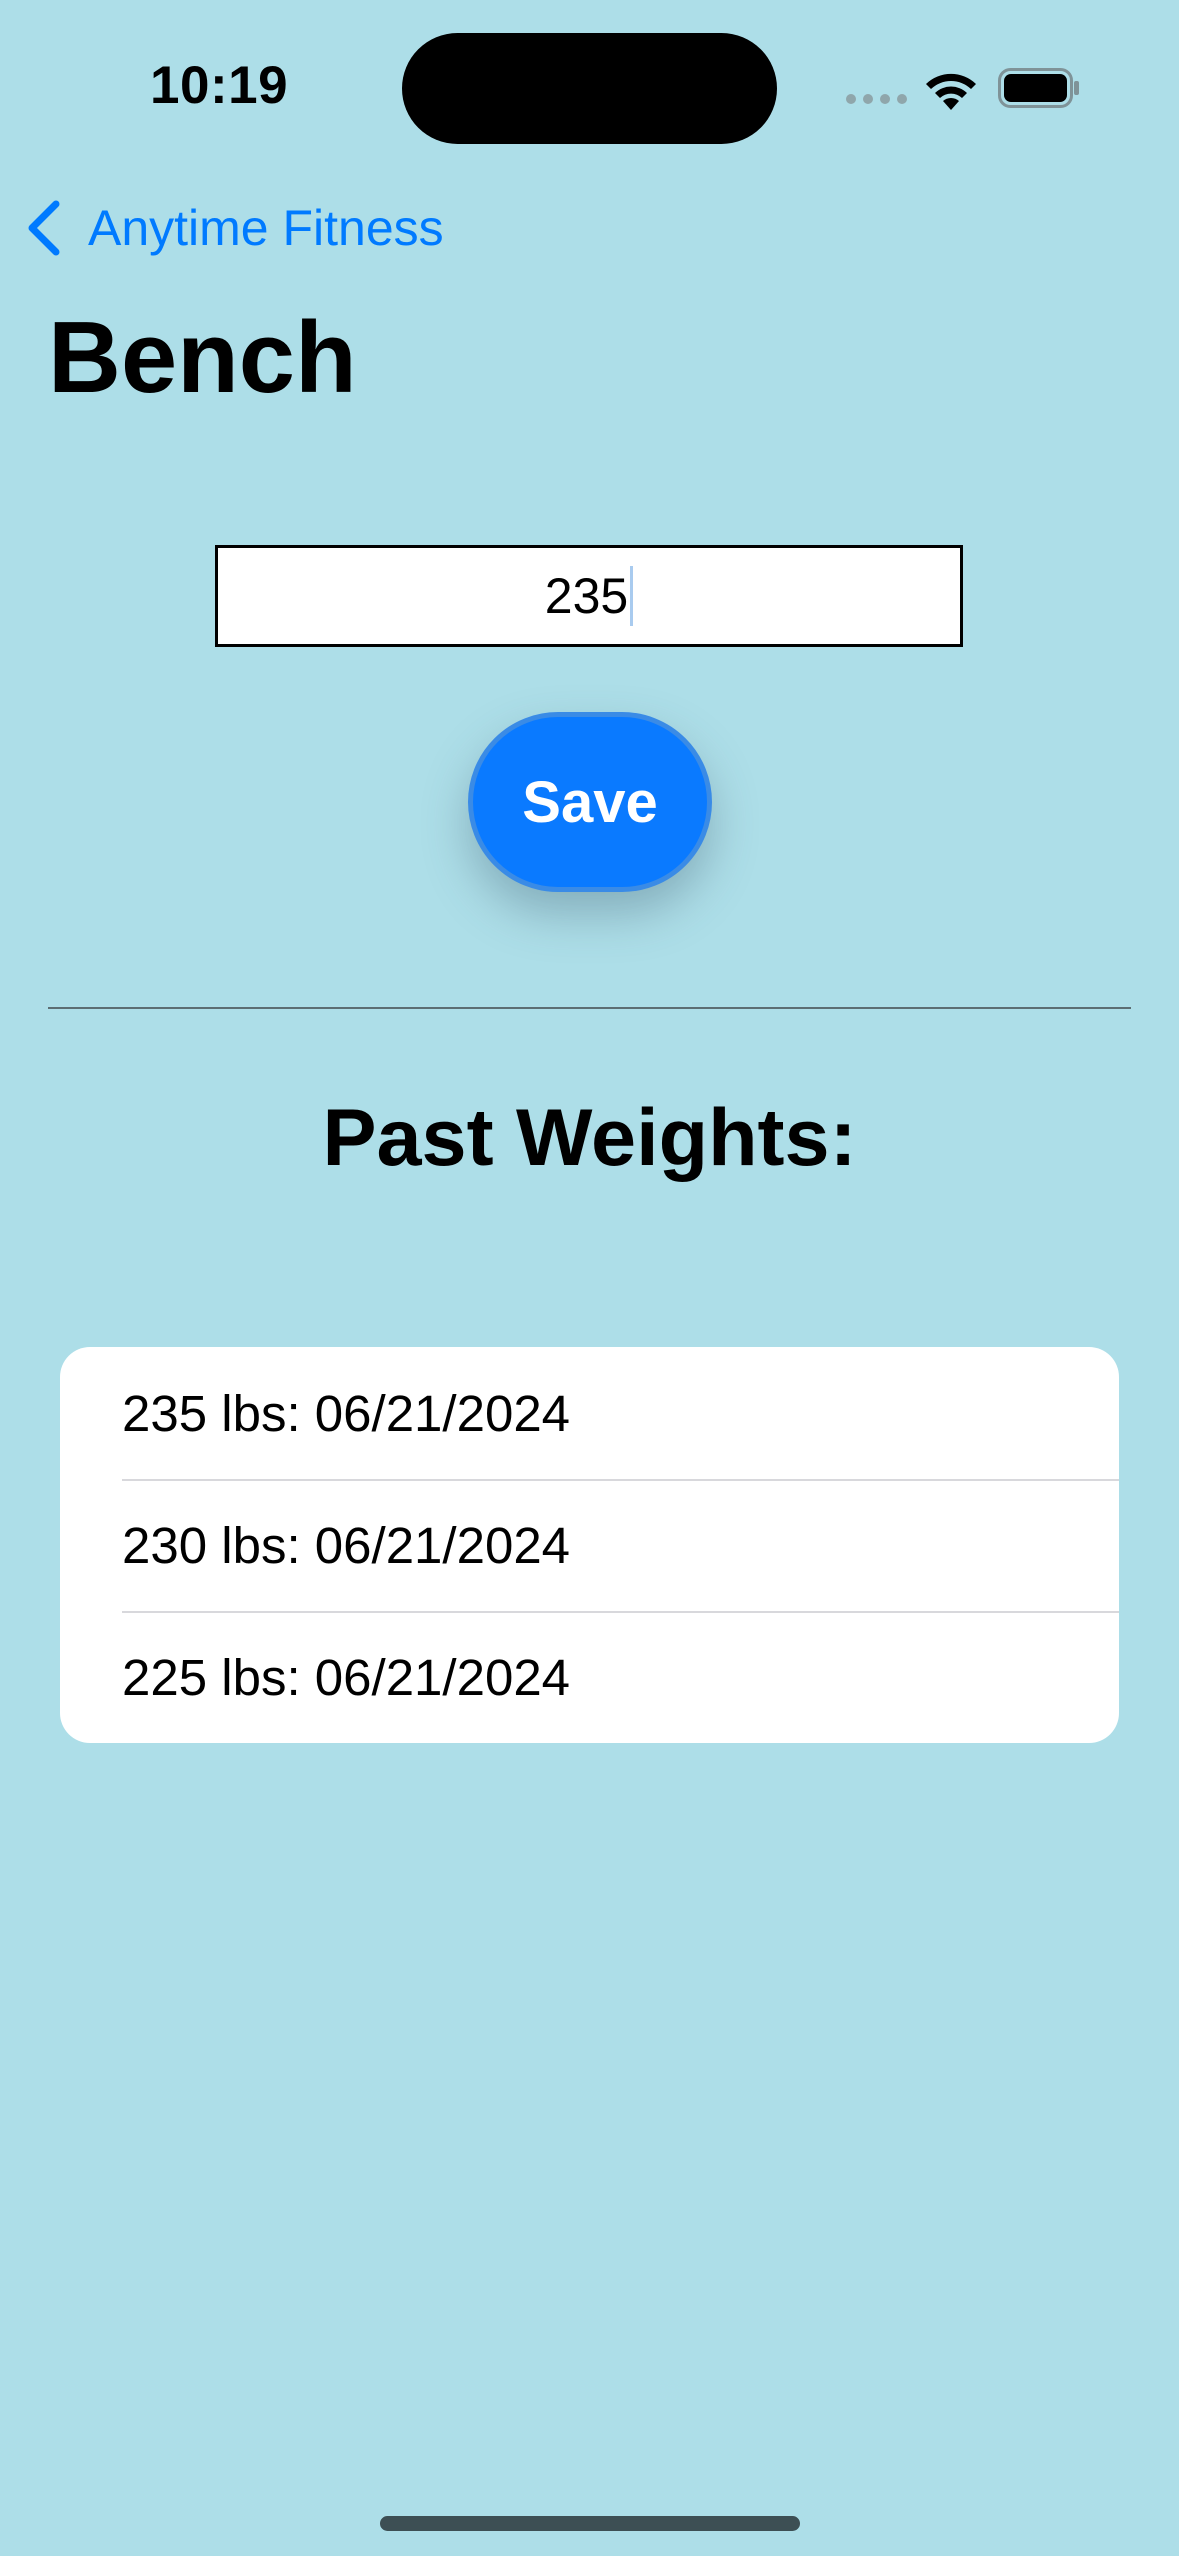 The height and width of the screenshot is (2556, 1179). I want to click on save-button-label: Save, so click(590, 802).